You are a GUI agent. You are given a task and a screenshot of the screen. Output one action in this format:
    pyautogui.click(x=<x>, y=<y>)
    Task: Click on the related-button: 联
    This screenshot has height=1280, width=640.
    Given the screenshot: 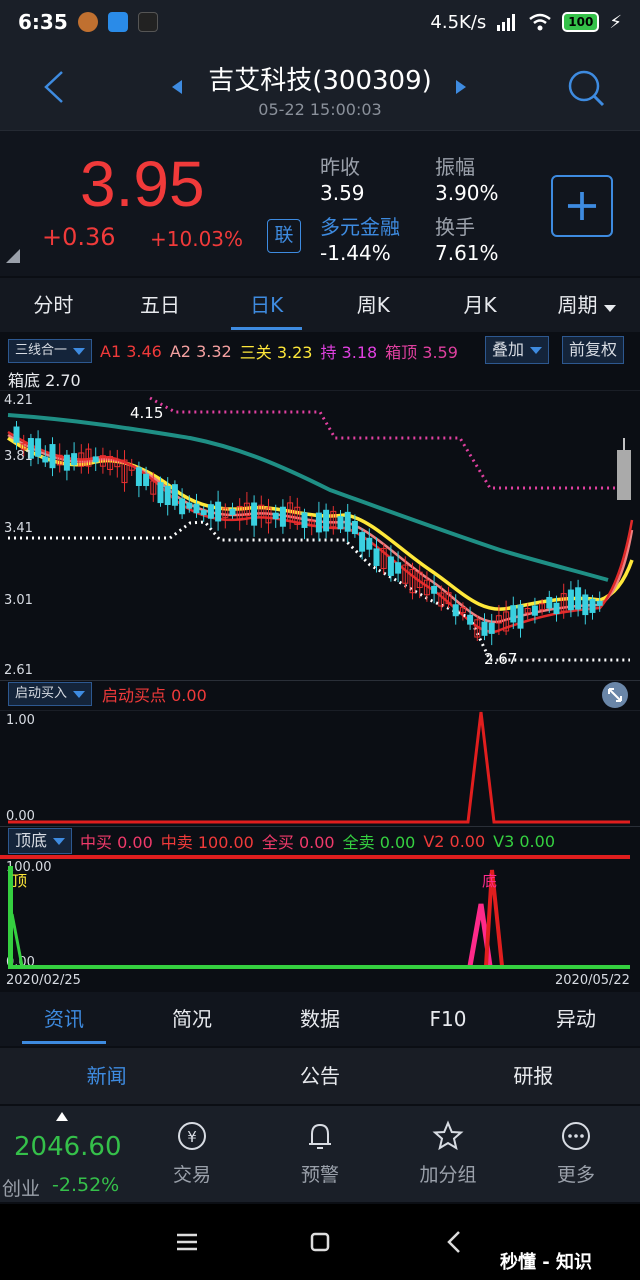 What is the action you would take?
    pyautogui.click(x=284, y=236)
    